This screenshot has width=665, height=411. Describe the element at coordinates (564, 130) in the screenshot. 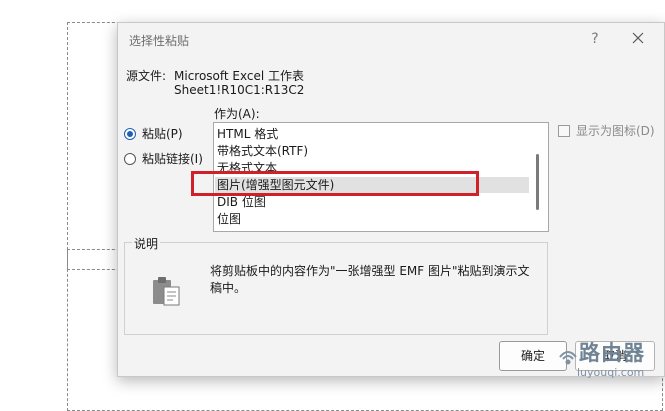

I see `checkbox` at that location.